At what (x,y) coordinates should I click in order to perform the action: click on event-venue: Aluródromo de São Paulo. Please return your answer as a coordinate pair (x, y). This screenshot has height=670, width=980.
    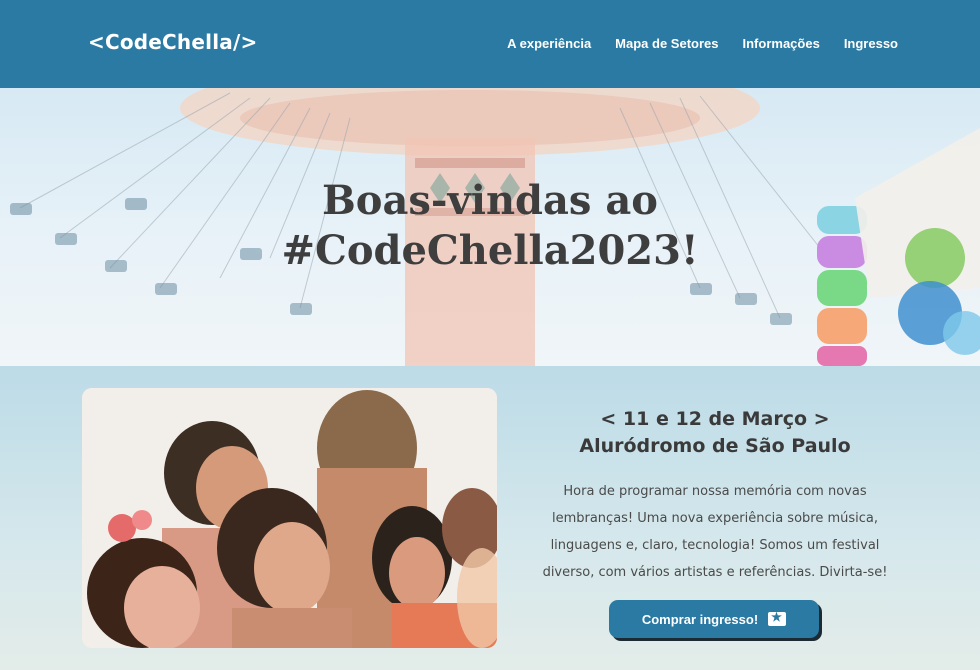
    Looking at the image, I should click on (715, 446).